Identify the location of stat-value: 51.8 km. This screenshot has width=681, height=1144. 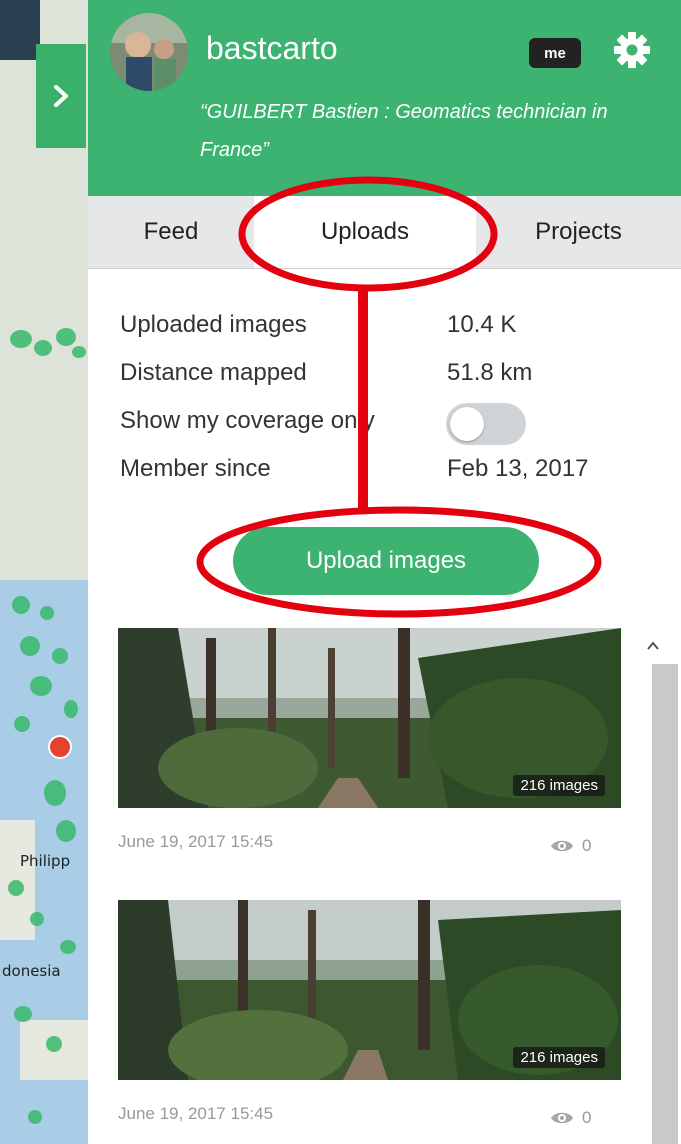
(490, 372).